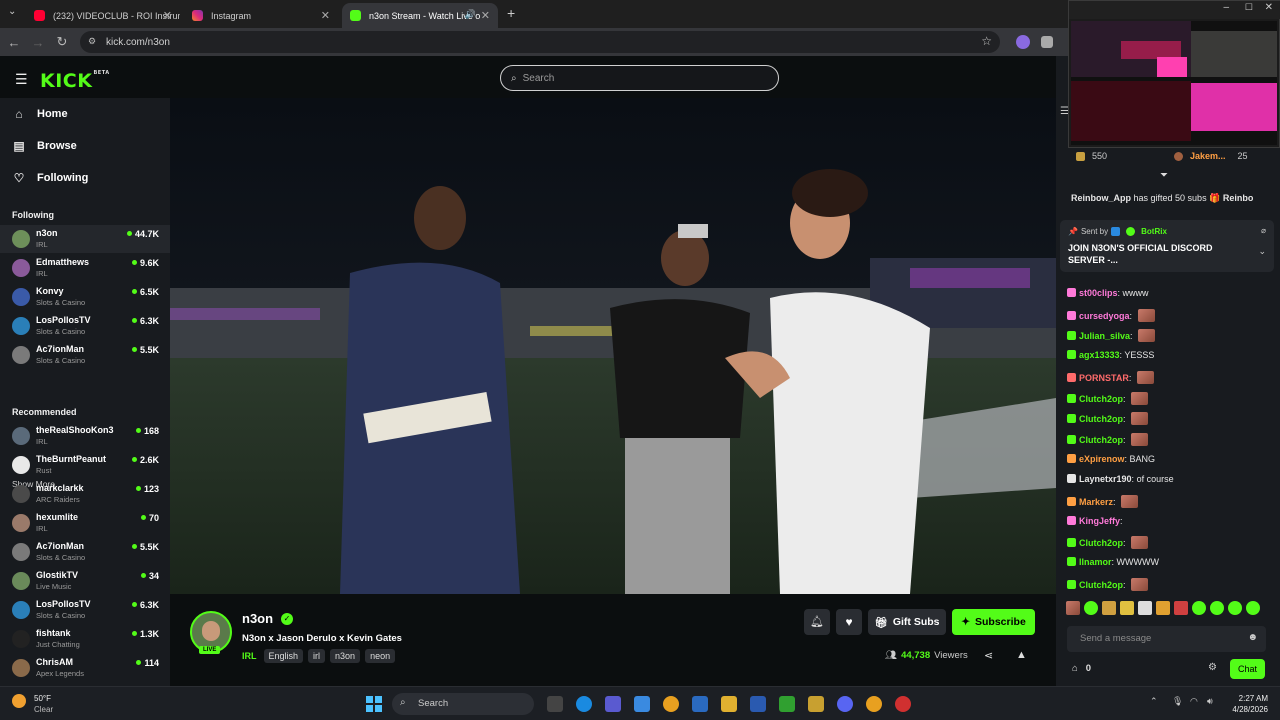 This screenshot has height=720, width=1280. What do you see at coordinates (42, 698) in the screenshot?
I see `weather-temp: 50°F` at bounding box center [42, 698].